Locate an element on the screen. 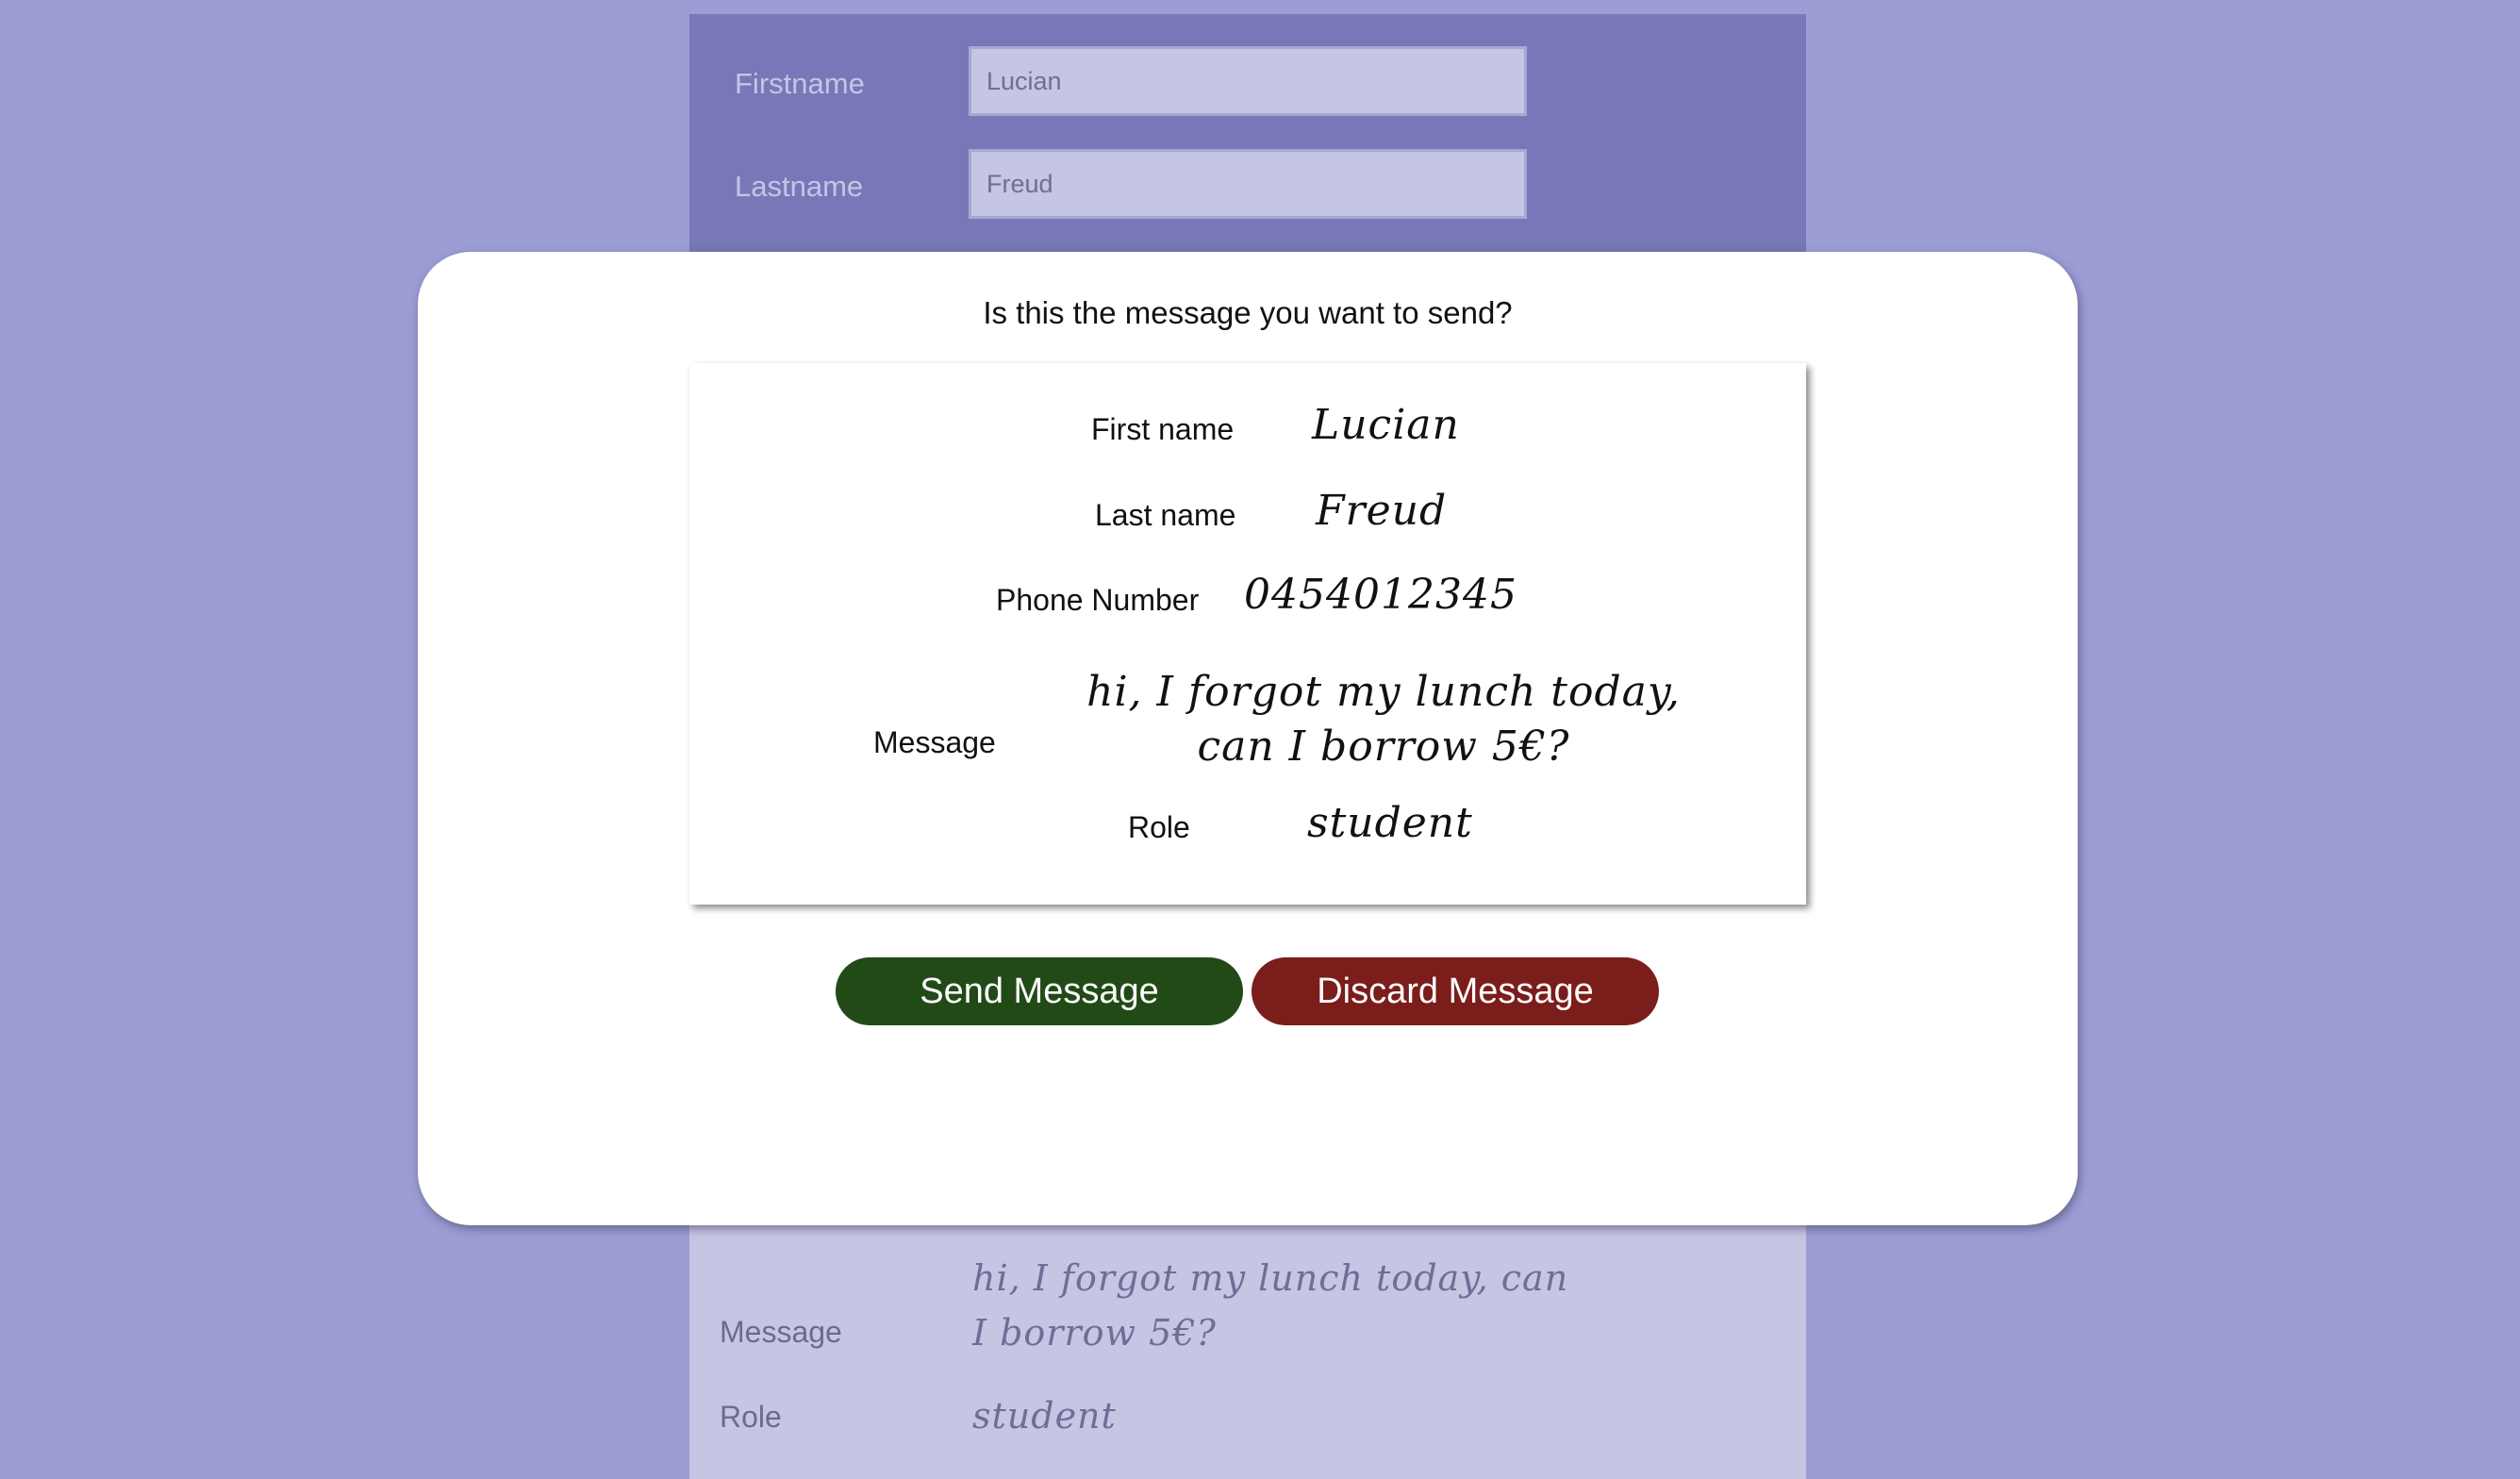 Image resolution: width=2520 pixels, height=1479 pixels. firstname-label: Firstname is located at coordinates (800, 83).